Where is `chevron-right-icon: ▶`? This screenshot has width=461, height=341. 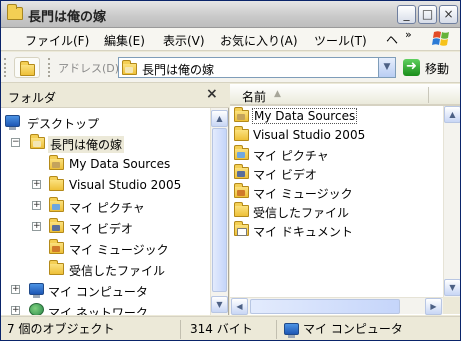 chevron-right-icon: ▶ is located at coordinates (433, 306).